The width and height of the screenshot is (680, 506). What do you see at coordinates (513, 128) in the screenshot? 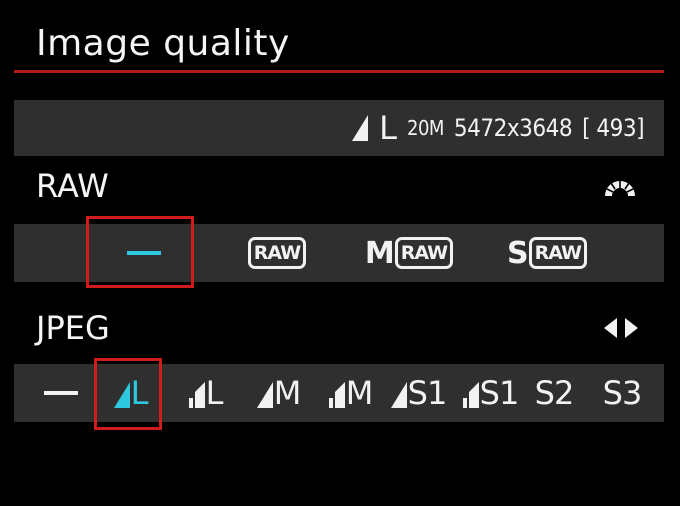
I see `info-resolution: 5472x3648` at bounding box center [513, 128].